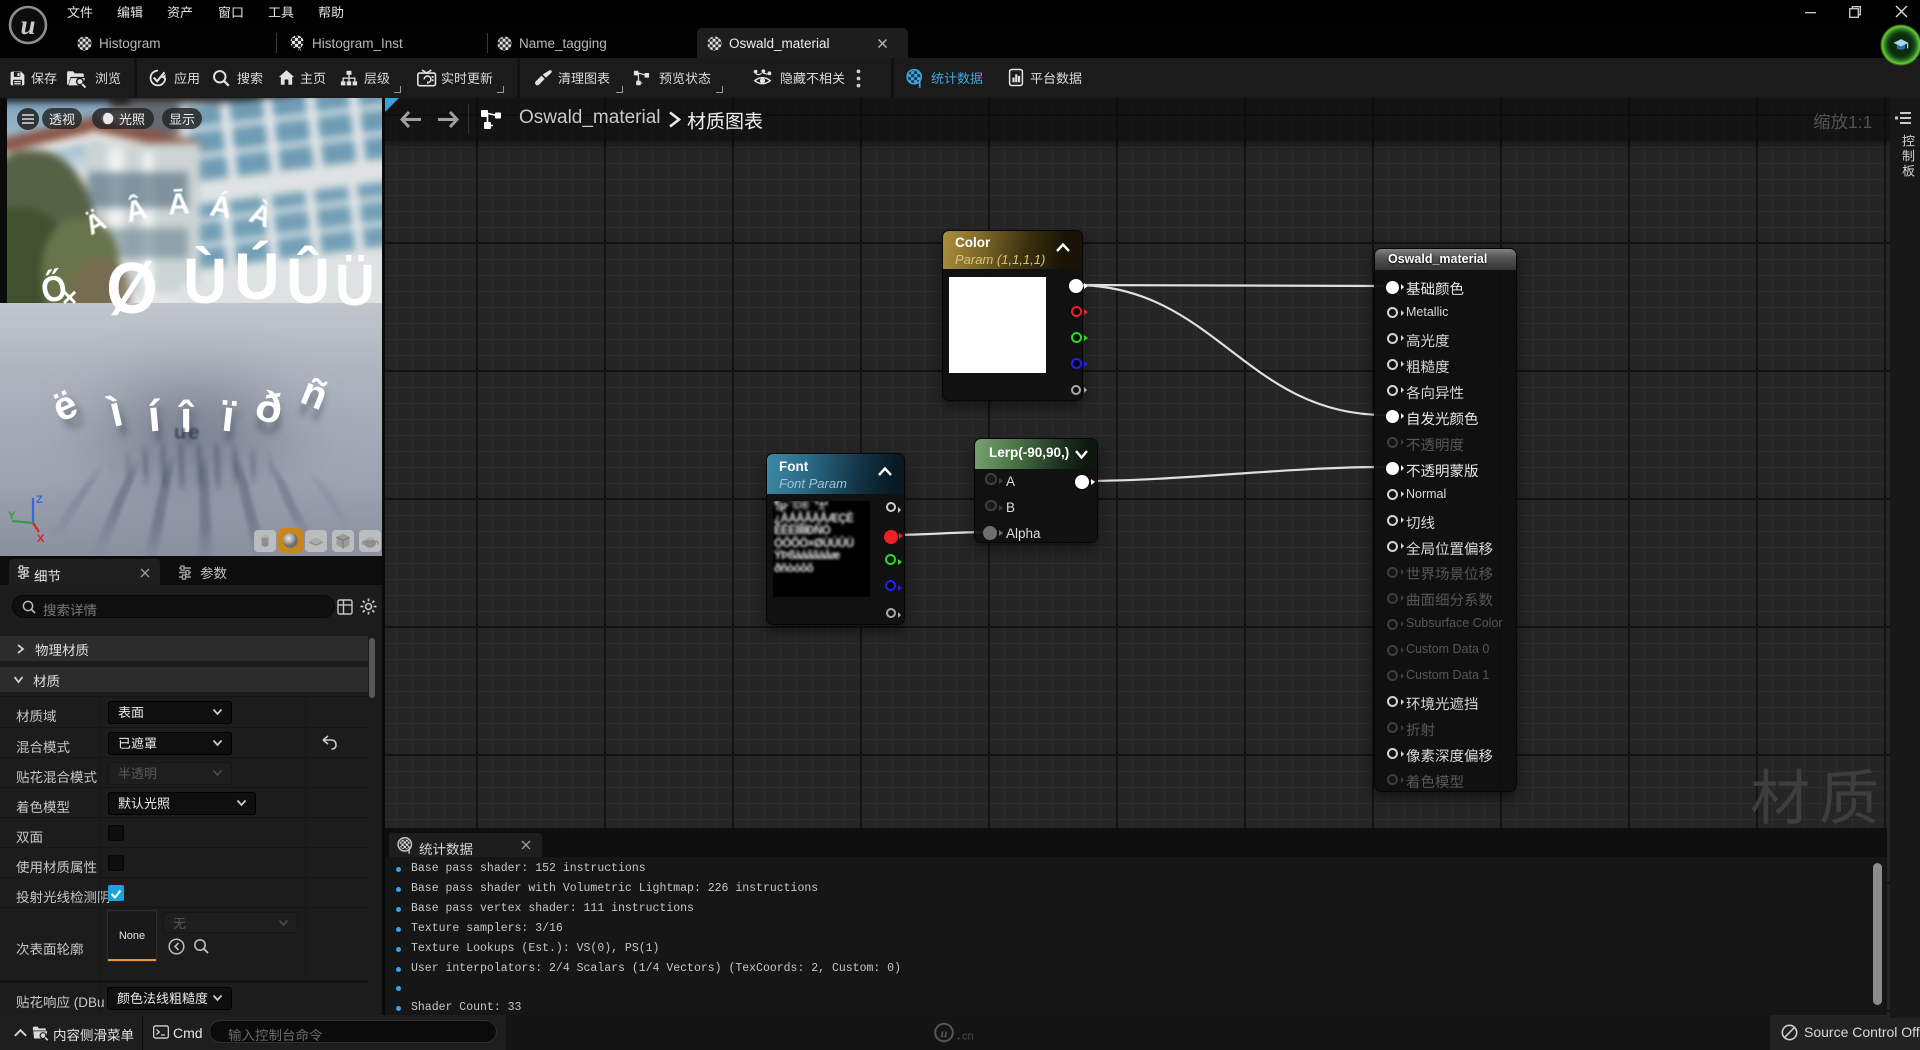 Image resolution: width=1920 pixels, height=1050 pixels. I want to click on svg-text: X, so click(41, 539).